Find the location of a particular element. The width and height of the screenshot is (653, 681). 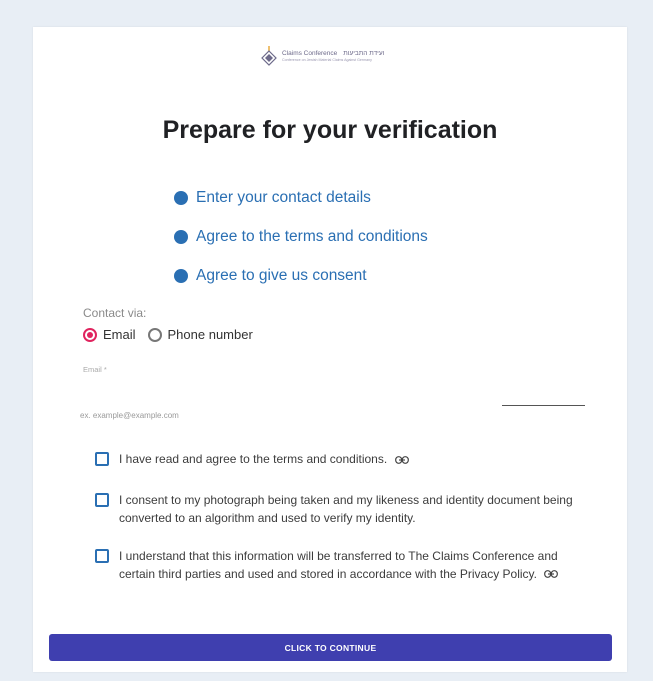

contact-method-radio-group: Email Phone number is located at coordinates (174, 334).